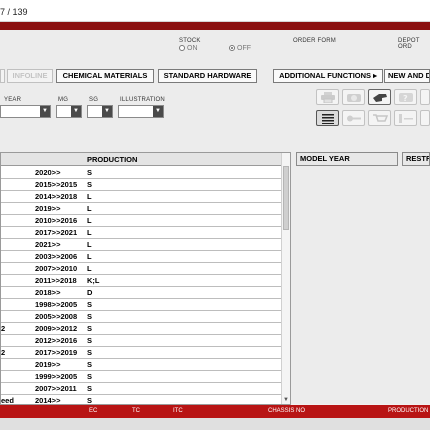  I want to click on footer-tc: TC, so click(136, 411).